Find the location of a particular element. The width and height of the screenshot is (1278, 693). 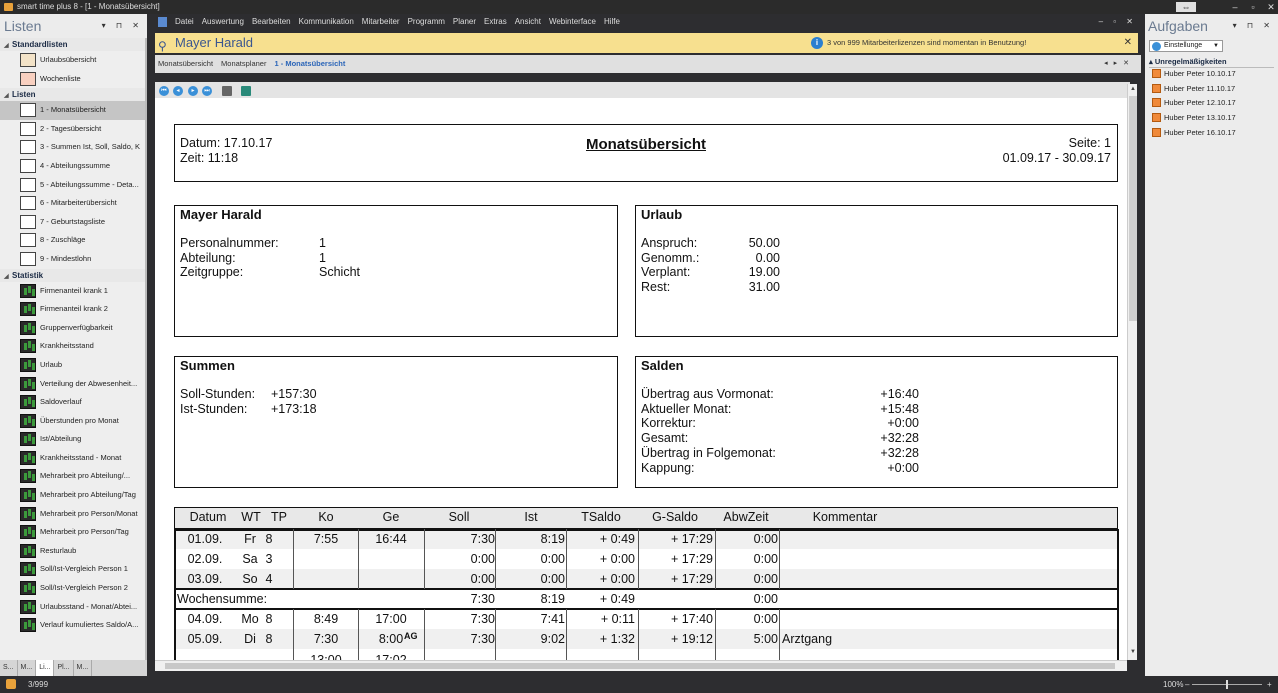

zoom-in-icon: + is located at coordinates (1269, 684).